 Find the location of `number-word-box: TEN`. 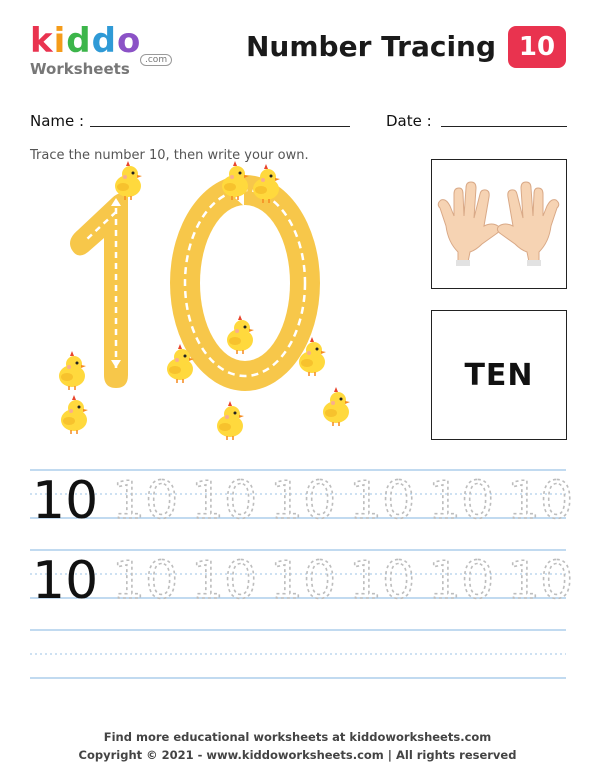

number-word-box: TEN is located at coordinates (499, 375).